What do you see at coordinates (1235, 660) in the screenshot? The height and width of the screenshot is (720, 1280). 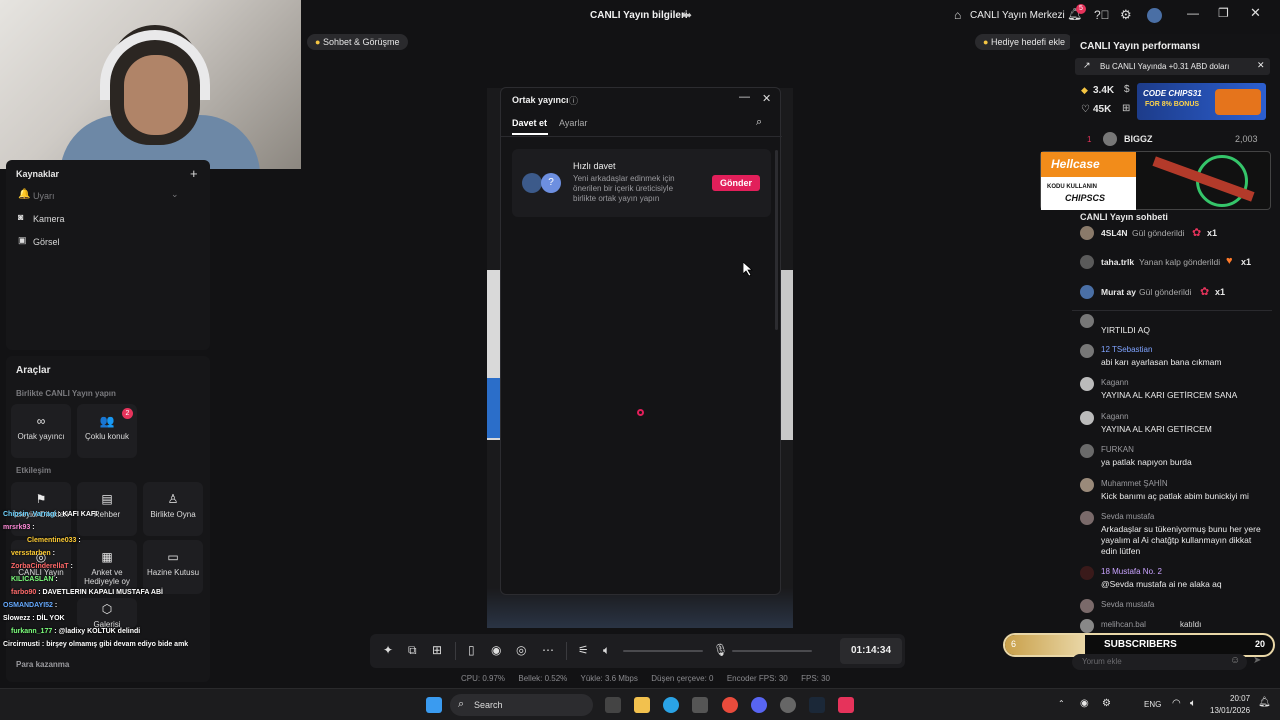 I see `emoji-icon: ☺` at bounding box center [1235, 660].